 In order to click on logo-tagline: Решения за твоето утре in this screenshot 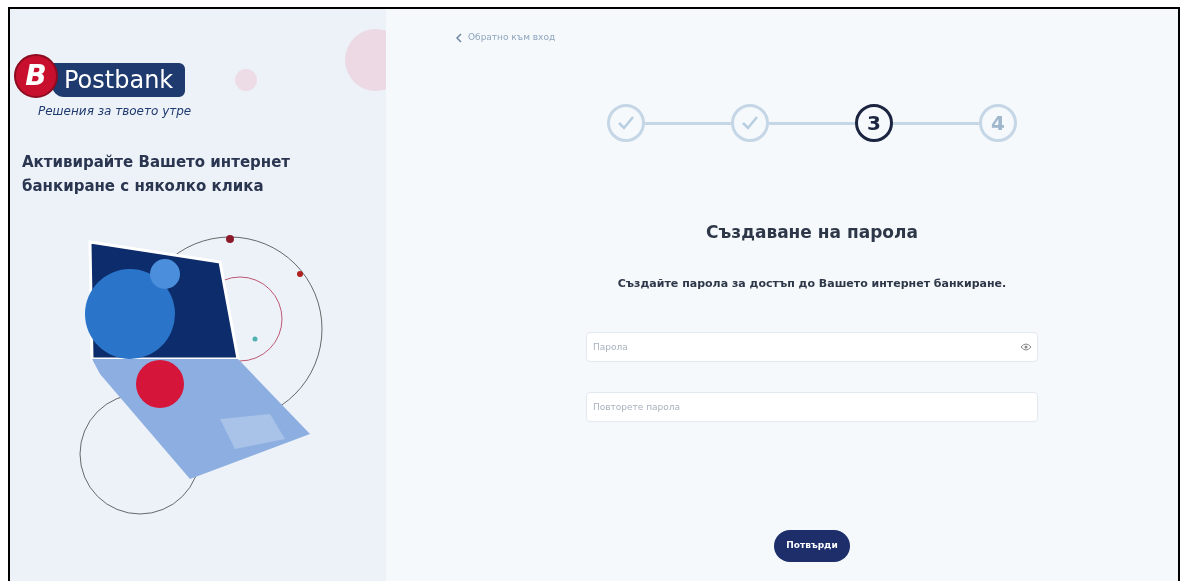, I will do `click(115, 111)`.